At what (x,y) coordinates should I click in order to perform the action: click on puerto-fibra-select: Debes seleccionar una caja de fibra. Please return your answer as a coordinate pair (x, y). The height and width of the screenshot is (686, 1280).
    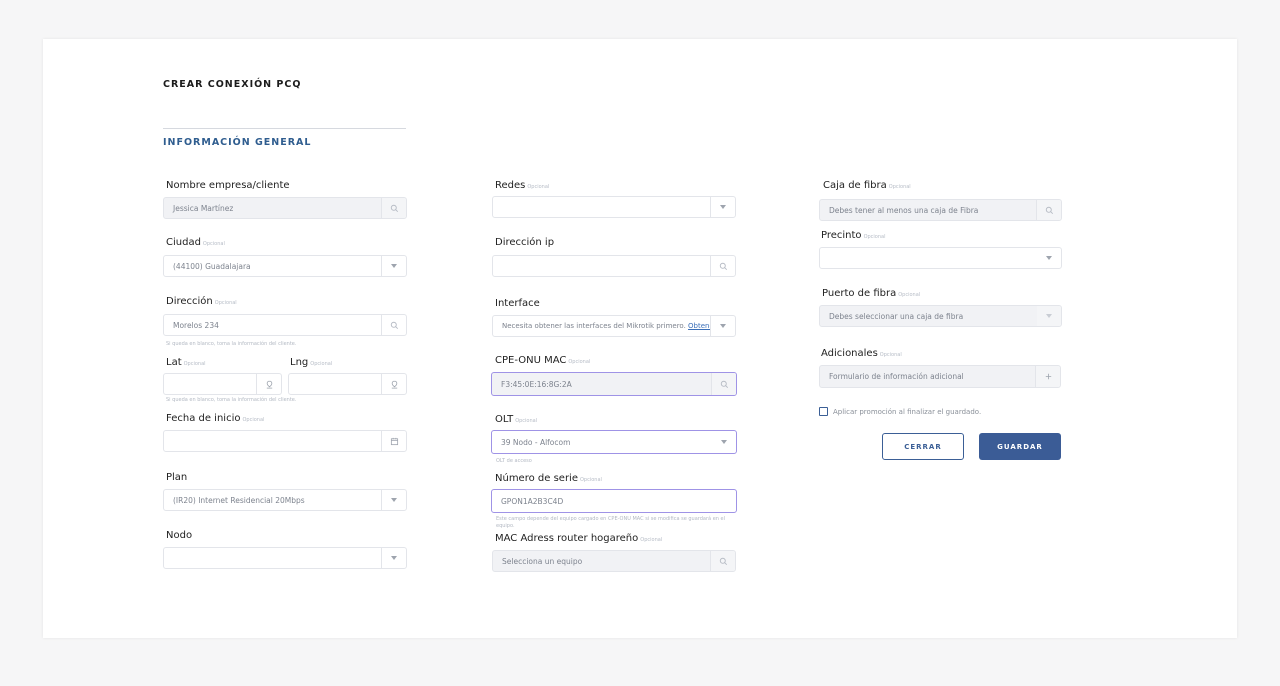
    Looking at the image, I should click on (940, 316).